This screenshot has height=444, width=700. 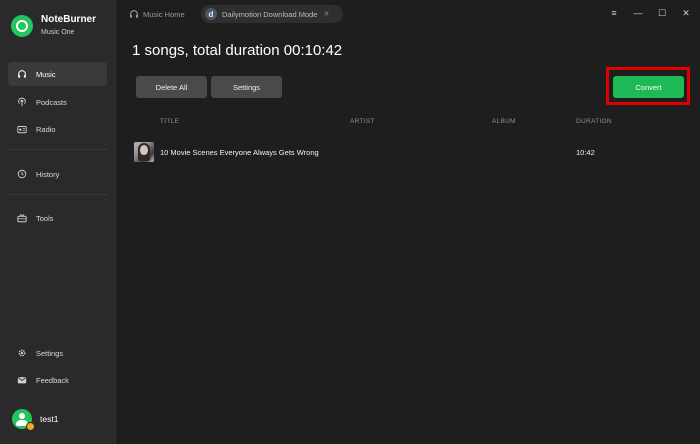 What do you see at coordinates (45, 218) in the screenshot?
I see `sidebar-item-label: Tools` at bounding box center [45, 218].